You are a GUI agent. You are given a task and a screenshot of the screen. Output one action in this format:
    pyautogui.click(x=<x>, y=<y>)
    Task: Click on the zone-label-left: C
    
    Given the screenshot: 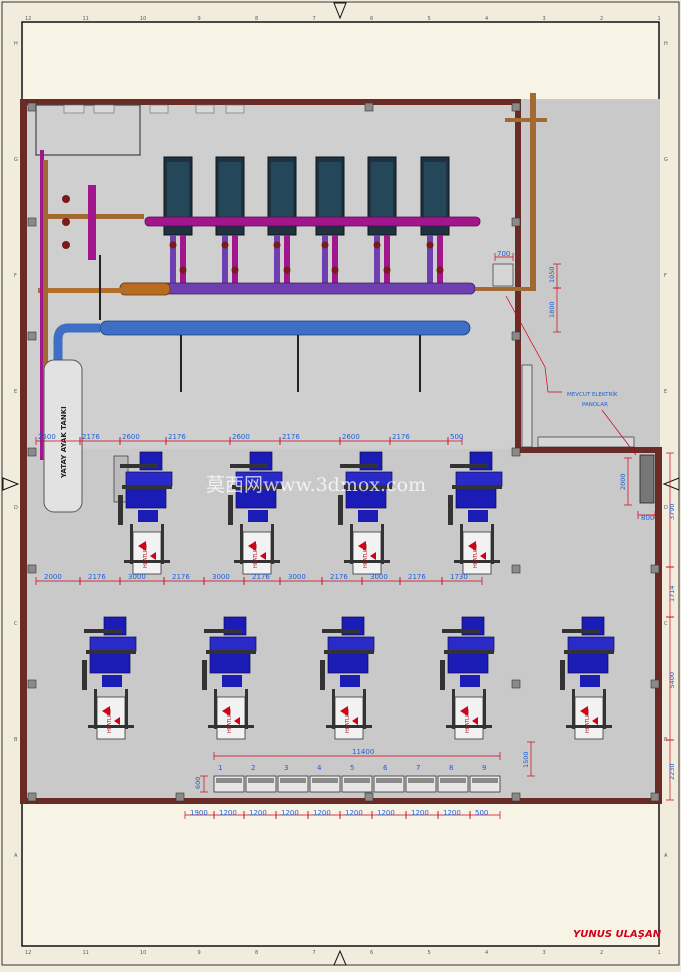 What is the action you would take?
    pyautogui.click(x=16, y=624)
    